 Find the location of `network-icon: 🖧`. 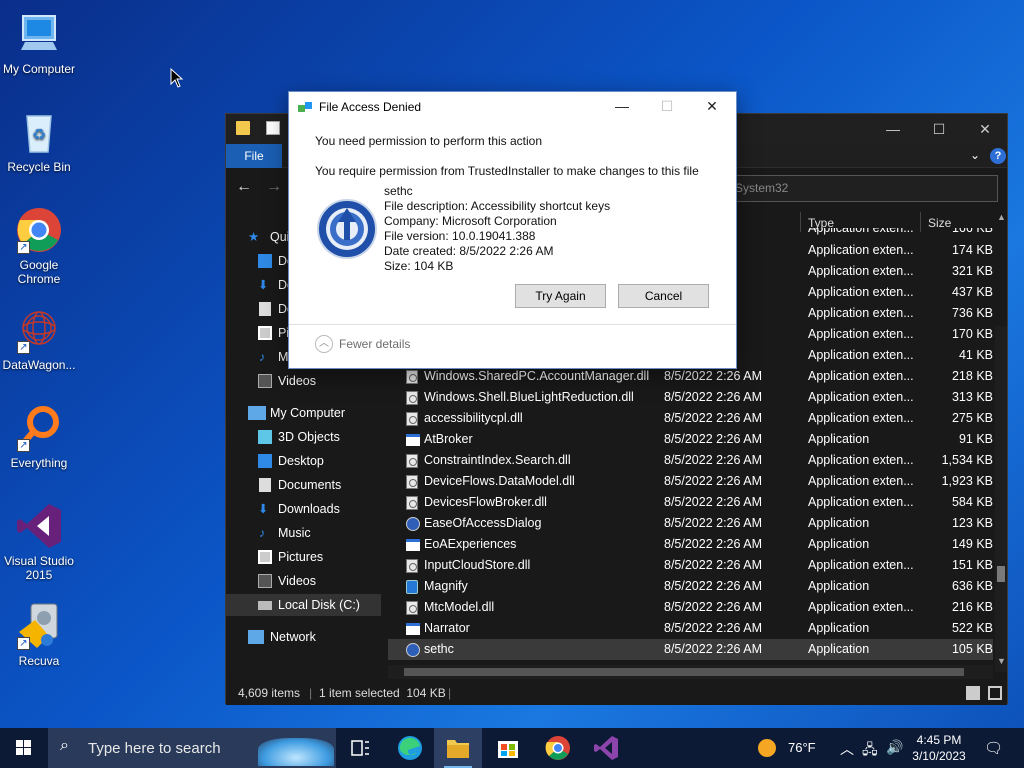

network-icon: 🖧 is located at coordinates (870, 751).